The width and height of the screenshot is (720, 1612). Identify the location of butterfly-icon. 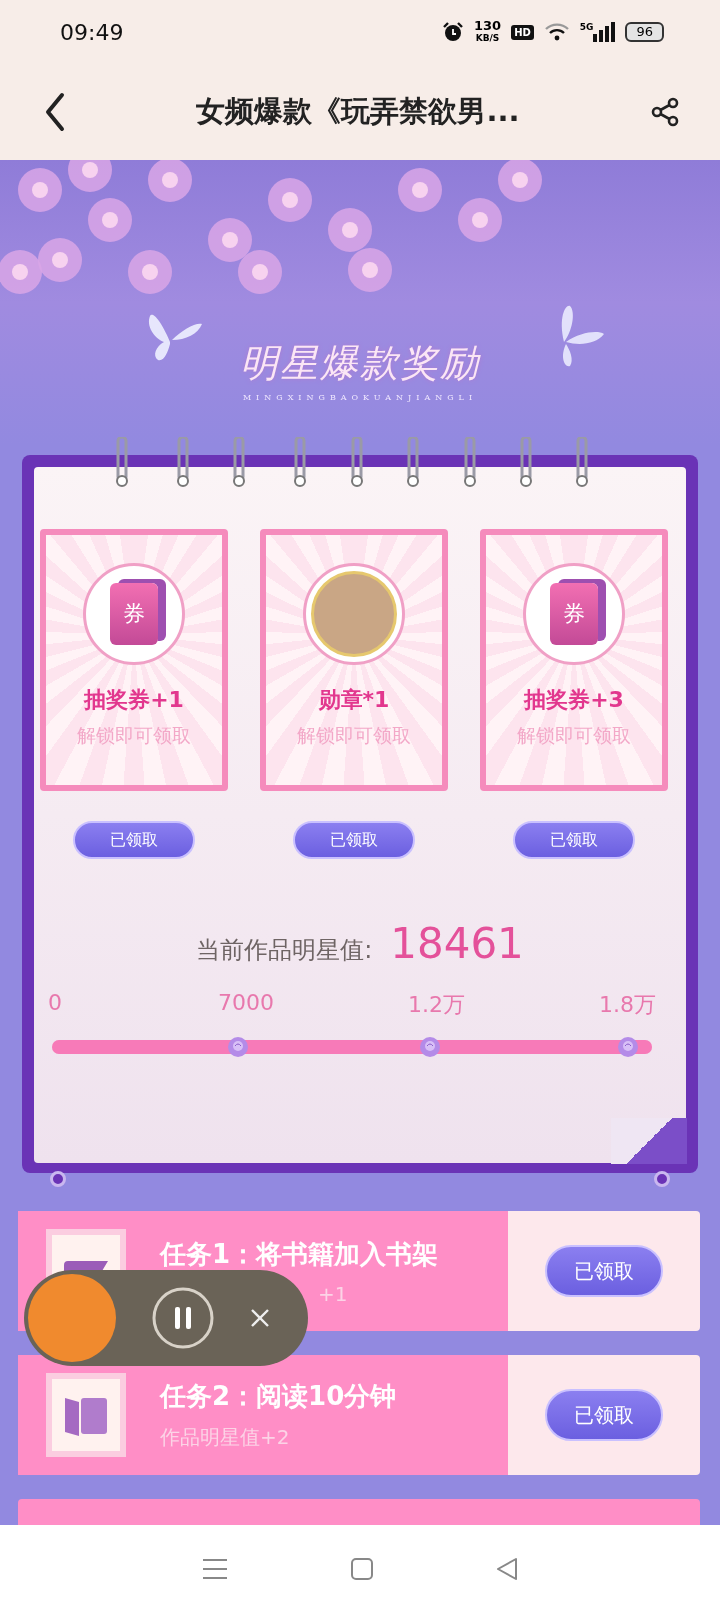
(174, 337).